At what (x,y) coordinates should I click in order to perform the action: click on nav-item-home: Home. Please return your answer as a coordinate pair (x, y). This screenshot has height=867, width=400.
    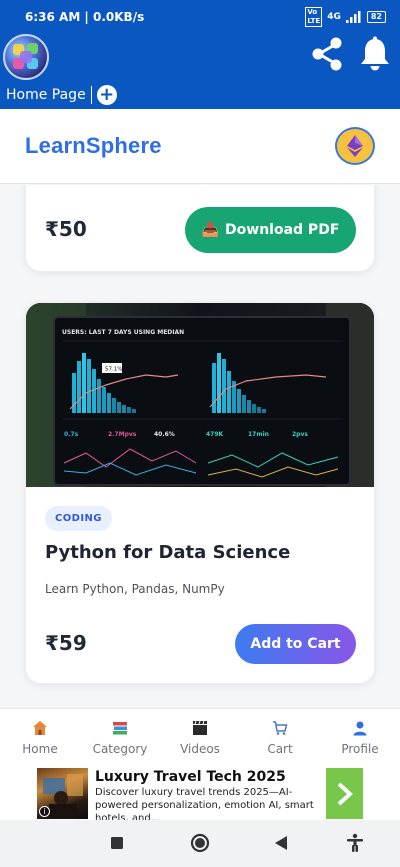
    Looking at the image, I should click on (40, 738).